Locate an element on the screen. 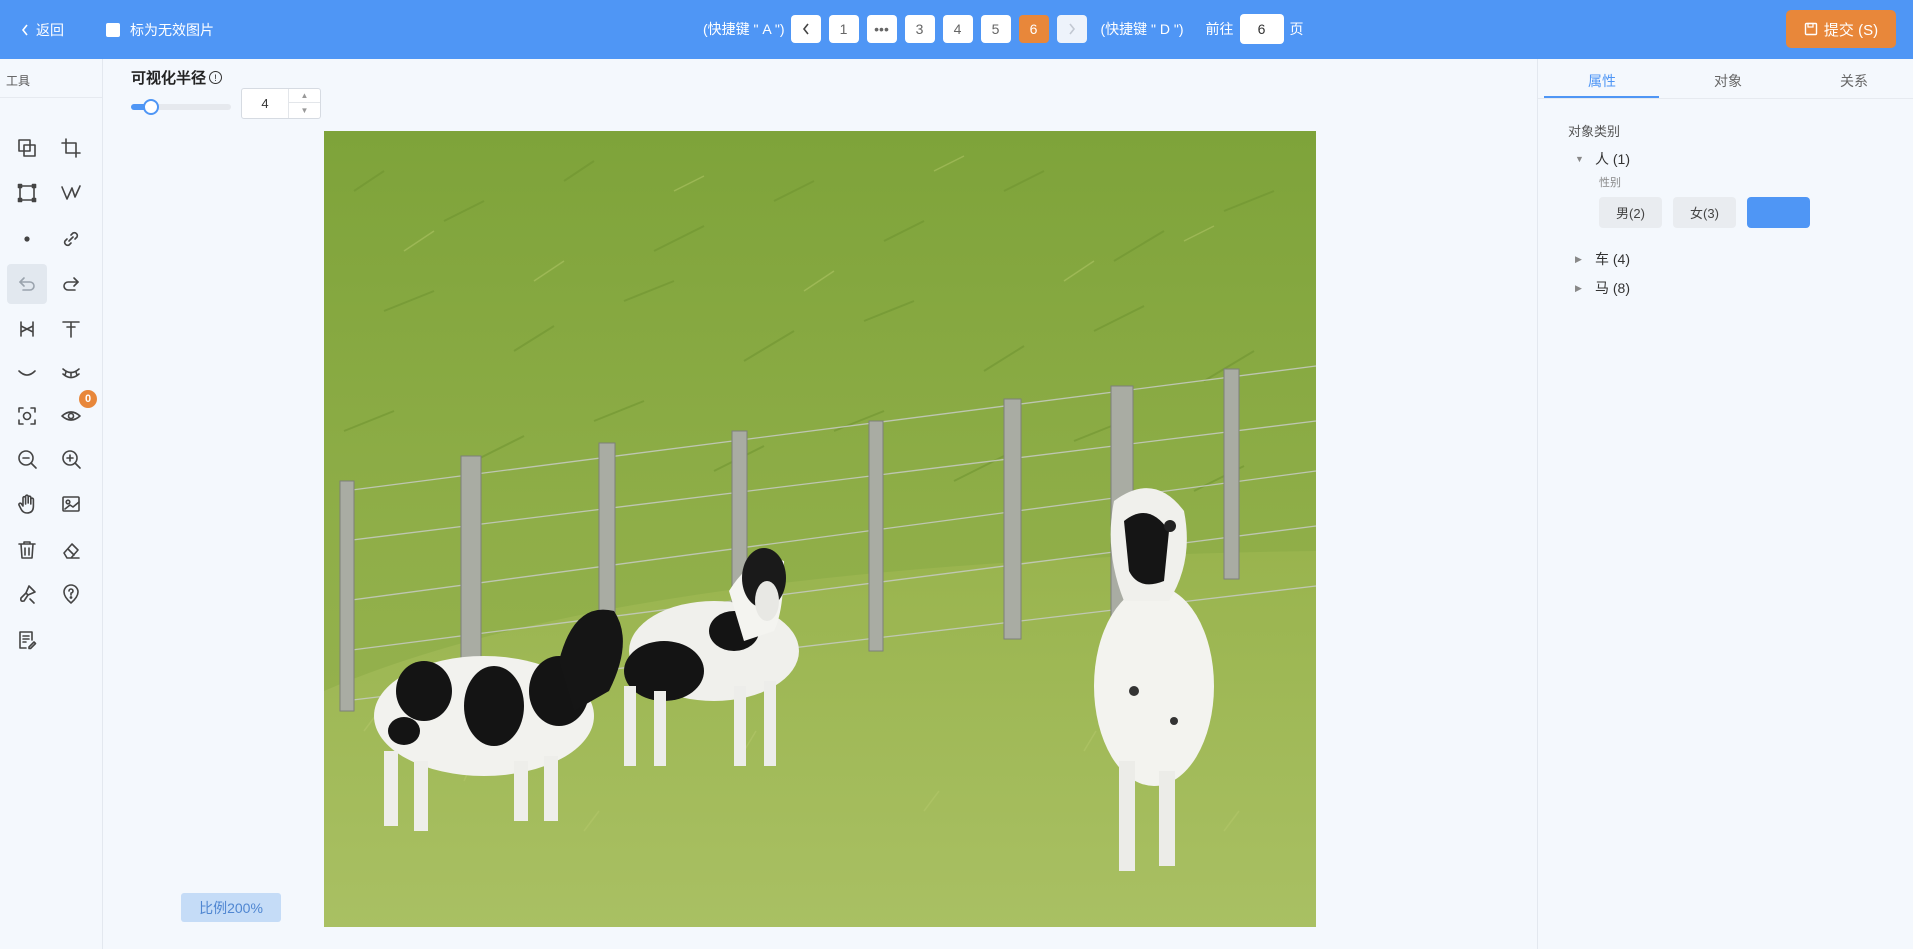 This screenshot has width=1913, height=949. category-label: 人 (1) is located at coordinates (1612, 159).